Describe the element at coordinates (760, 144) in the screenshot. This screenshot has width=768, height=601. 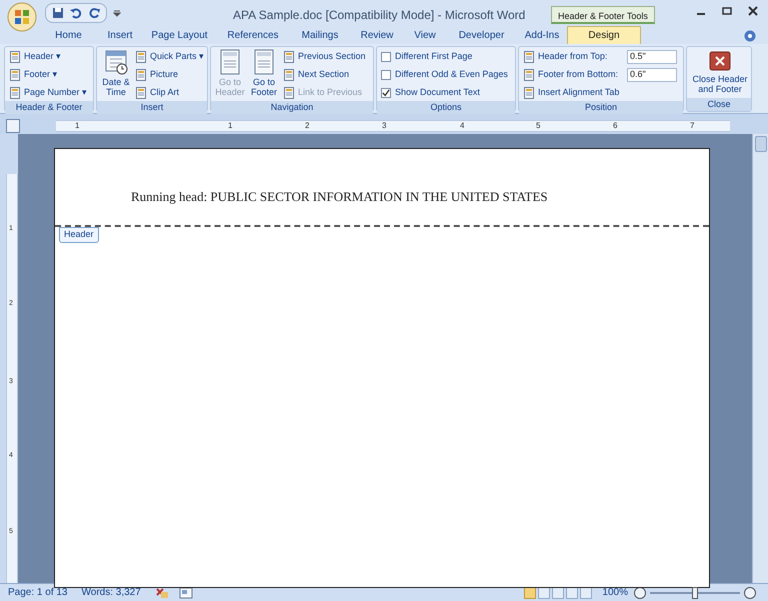
I see `scroll-thumb` at that location.